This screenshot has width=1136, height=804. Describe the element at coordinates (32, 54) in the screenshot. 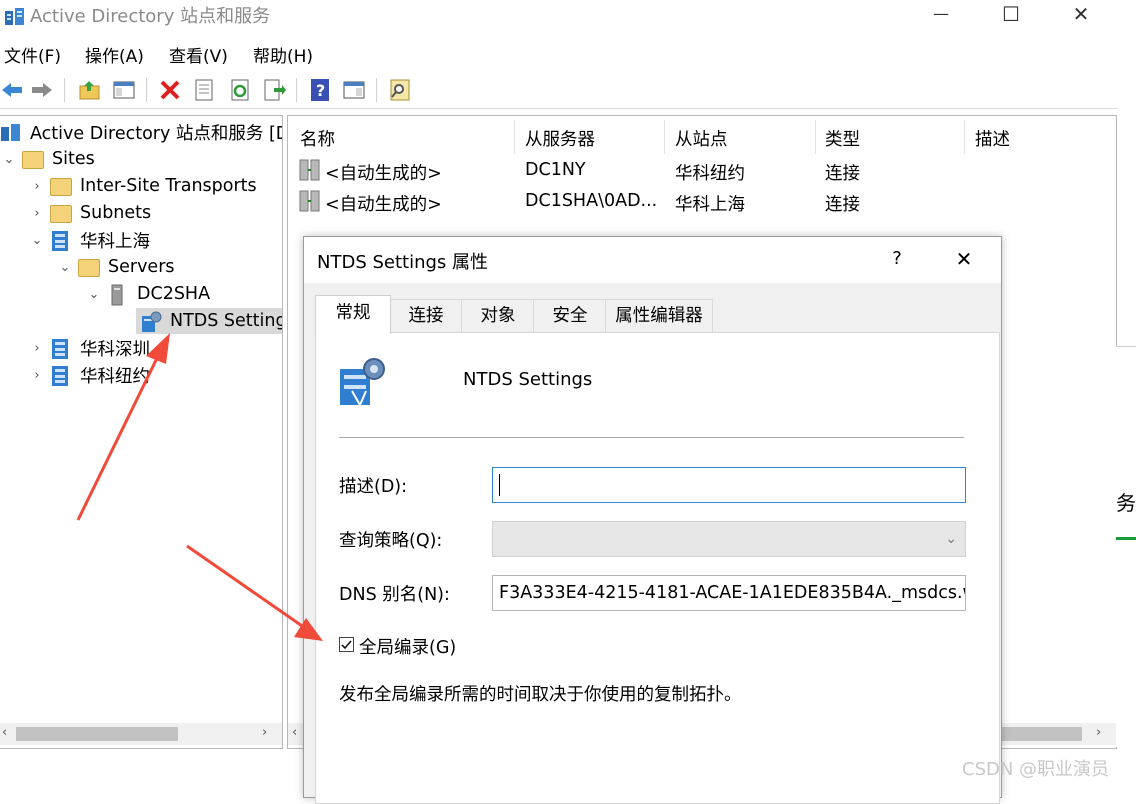

I see `menu-file: 文件(F)` at that location.